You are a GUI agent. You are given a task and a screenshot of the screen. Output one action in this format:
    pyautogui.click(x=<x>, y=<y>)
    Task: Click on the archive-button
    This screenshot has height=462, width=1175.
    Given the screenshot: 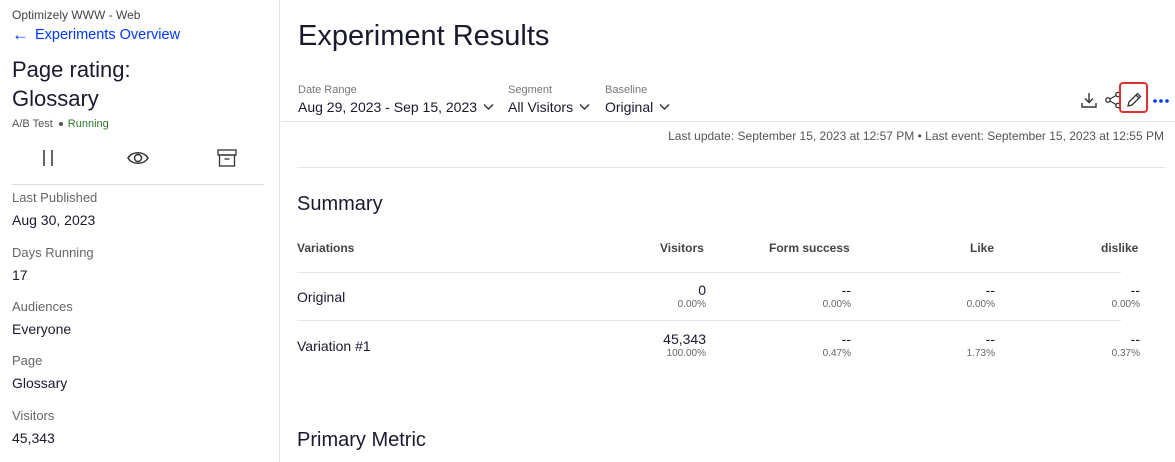 What is the action you would take?
    pyautogui.click(x=227, y=158)
    